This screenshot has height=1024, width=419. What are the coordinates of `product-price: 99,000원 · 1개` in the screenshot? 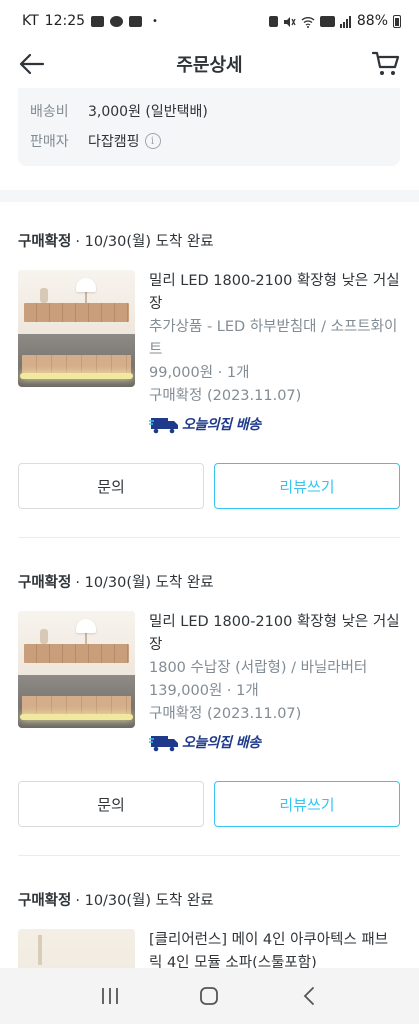 It's located at (199, 373).